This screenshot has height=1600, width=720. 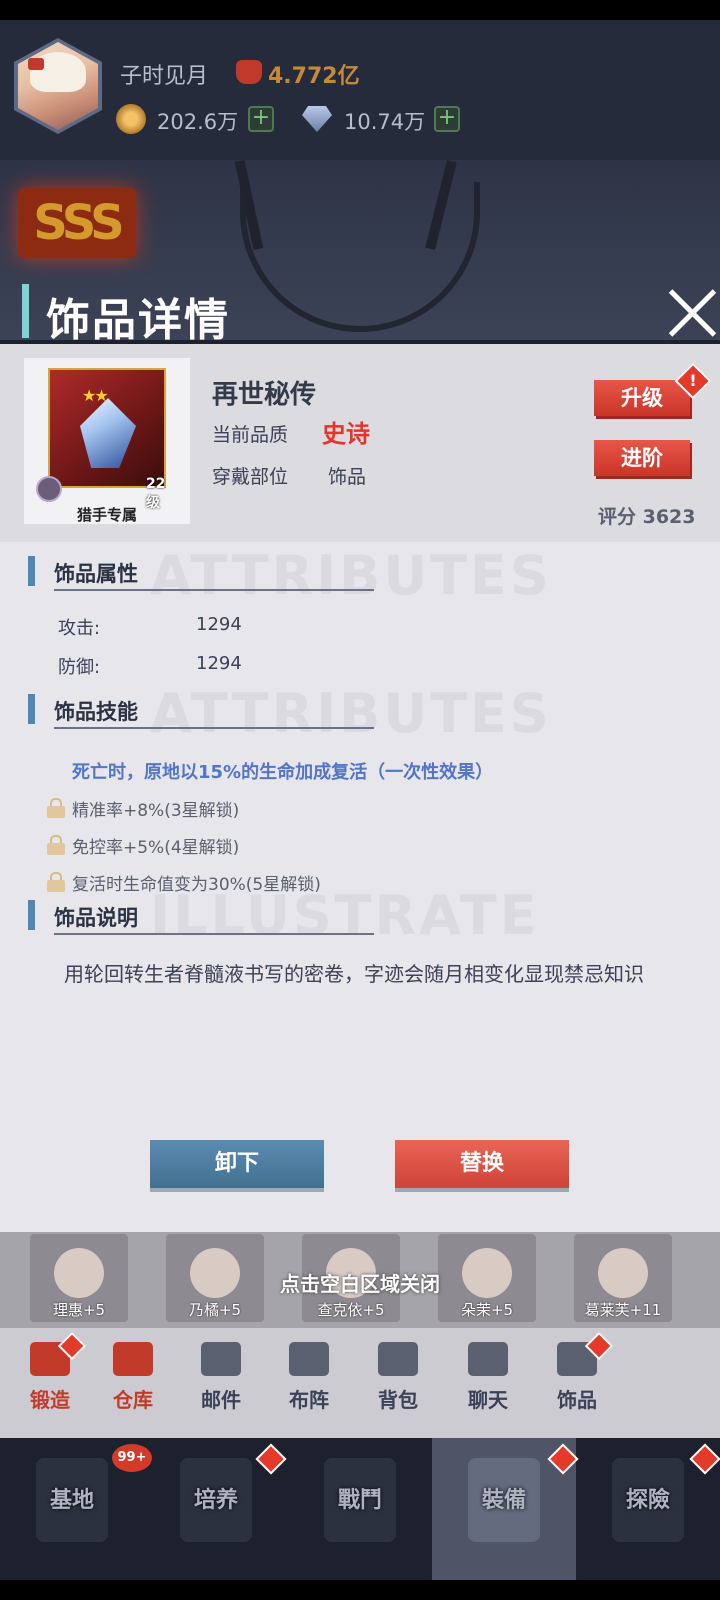 What do you see at coordinates (219, 624) in the screenshot?
I see `attack-value: 1294` at bounding box center [219, 624].